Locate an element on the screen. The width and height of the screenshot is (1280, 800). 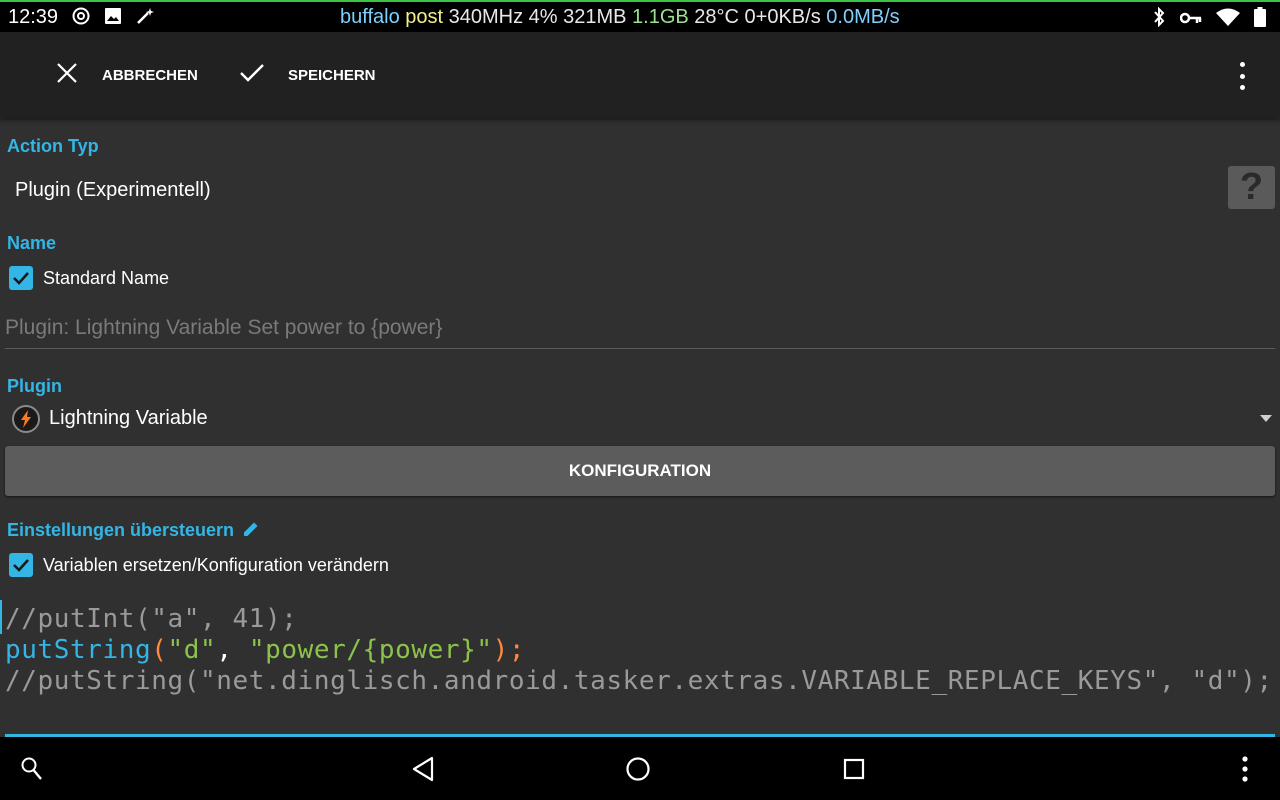
cancel-button: ABBRECHEN is located at coordinates (127, 75).